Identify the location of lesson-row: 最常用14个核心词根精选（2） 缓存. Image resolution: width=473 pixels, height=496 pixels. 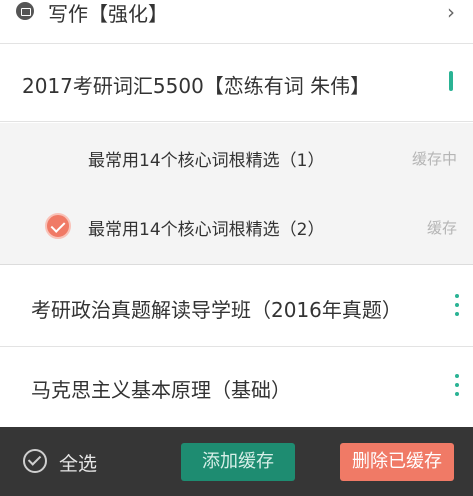
(236, 228).